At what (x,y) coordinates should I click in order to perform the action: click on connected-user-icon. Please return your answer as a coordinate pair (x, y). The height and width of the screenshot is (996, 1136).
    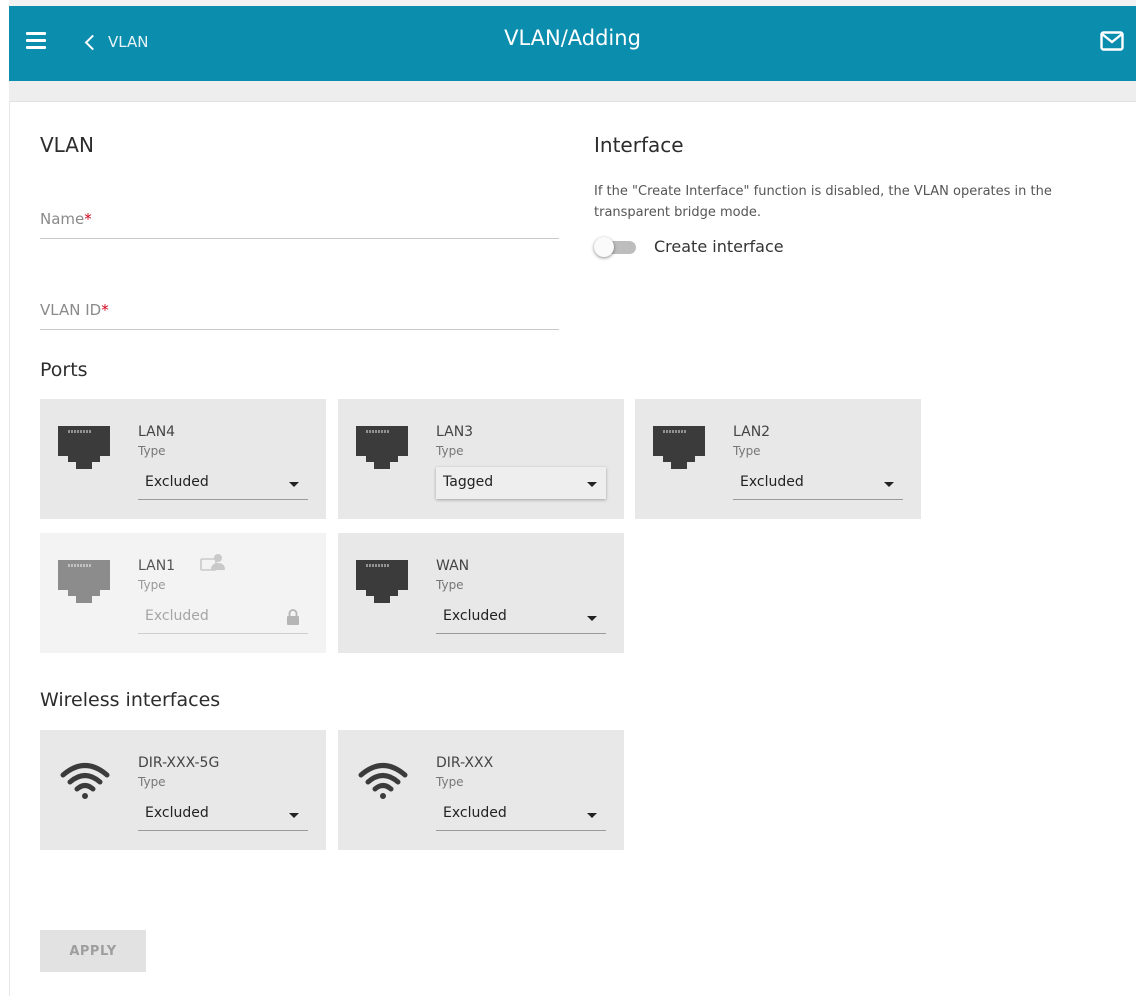
    Looking at the image, I should click on (212, 562).